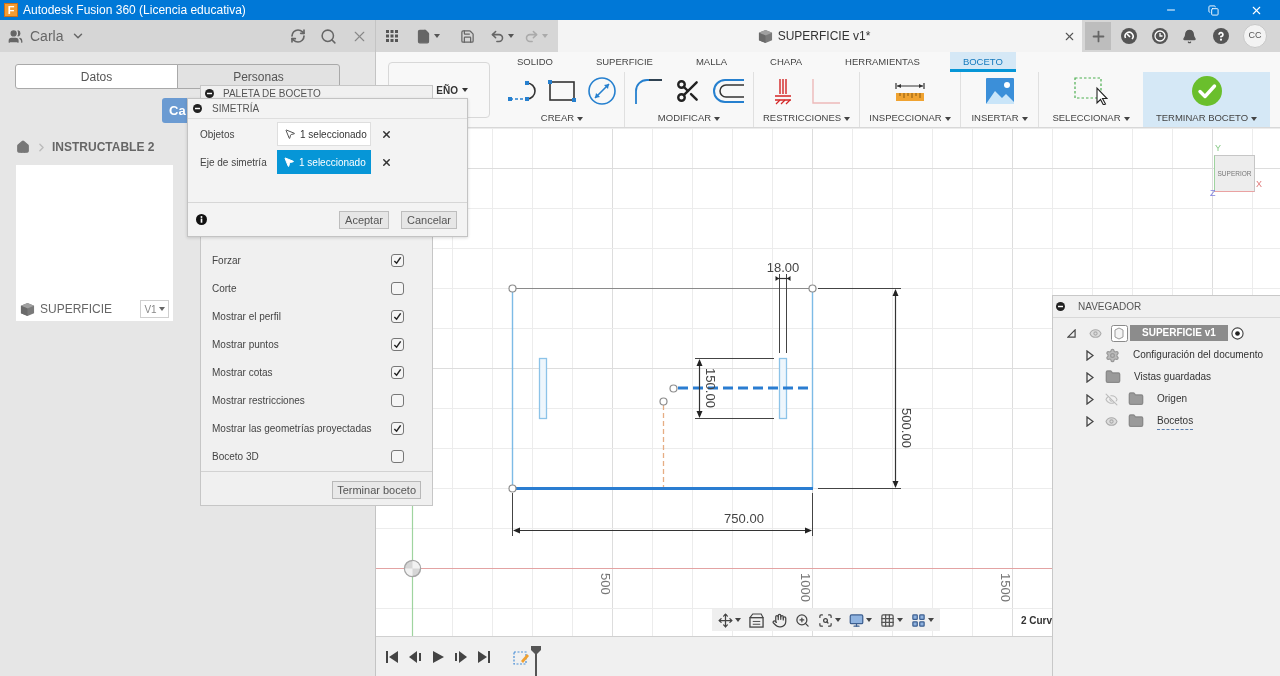 Image resolution: width=1280 pixels, height=676 pixels. Describe the element at coordinates (710, 388) in the screenshot. I see `dimension-text: 150.00` at that location.